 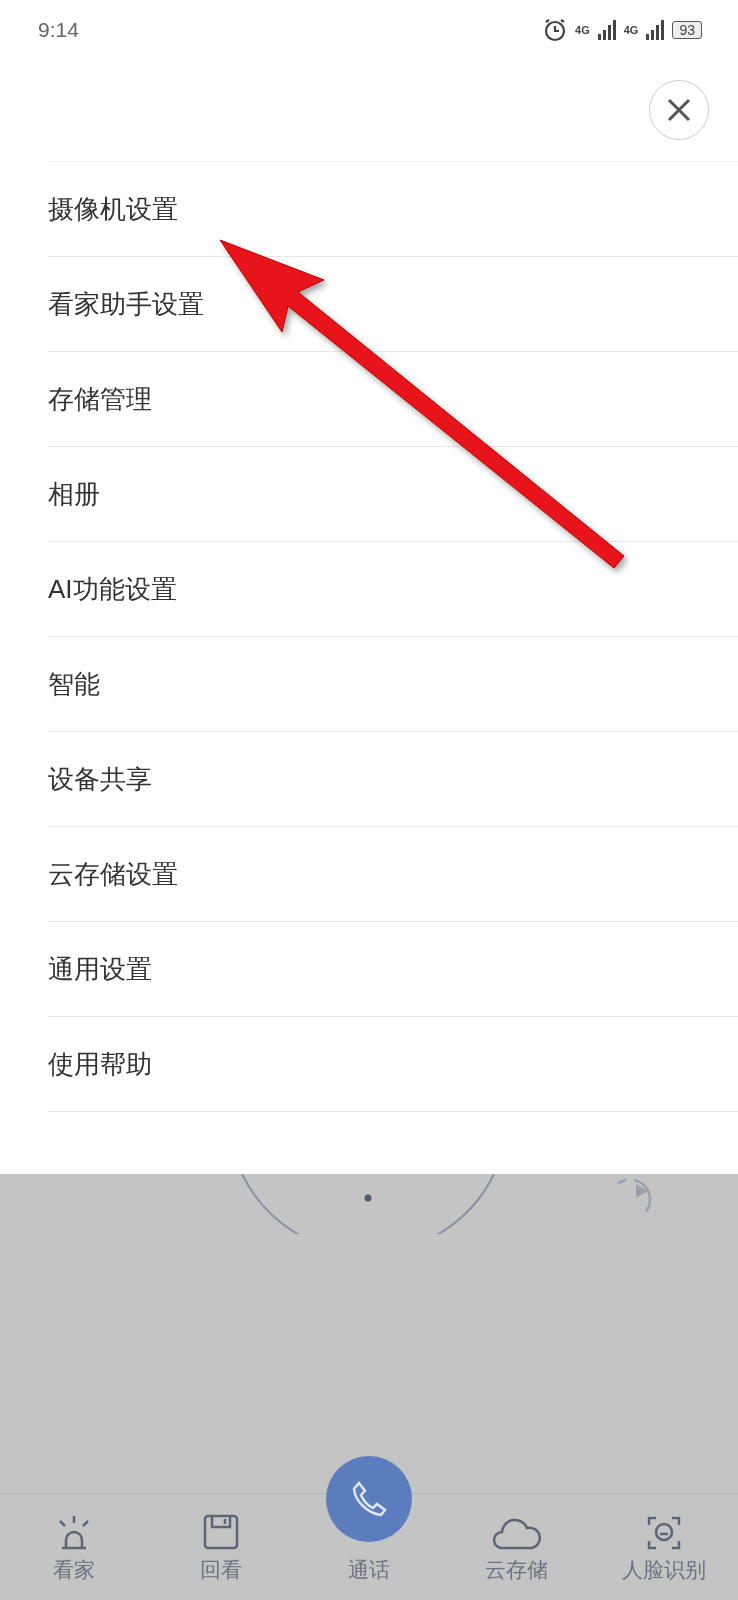 What do you see at coordinates (393, 1064) in the screenshot?
I see `menu-item: 使用帮助` at bounding box center [393, 1064].